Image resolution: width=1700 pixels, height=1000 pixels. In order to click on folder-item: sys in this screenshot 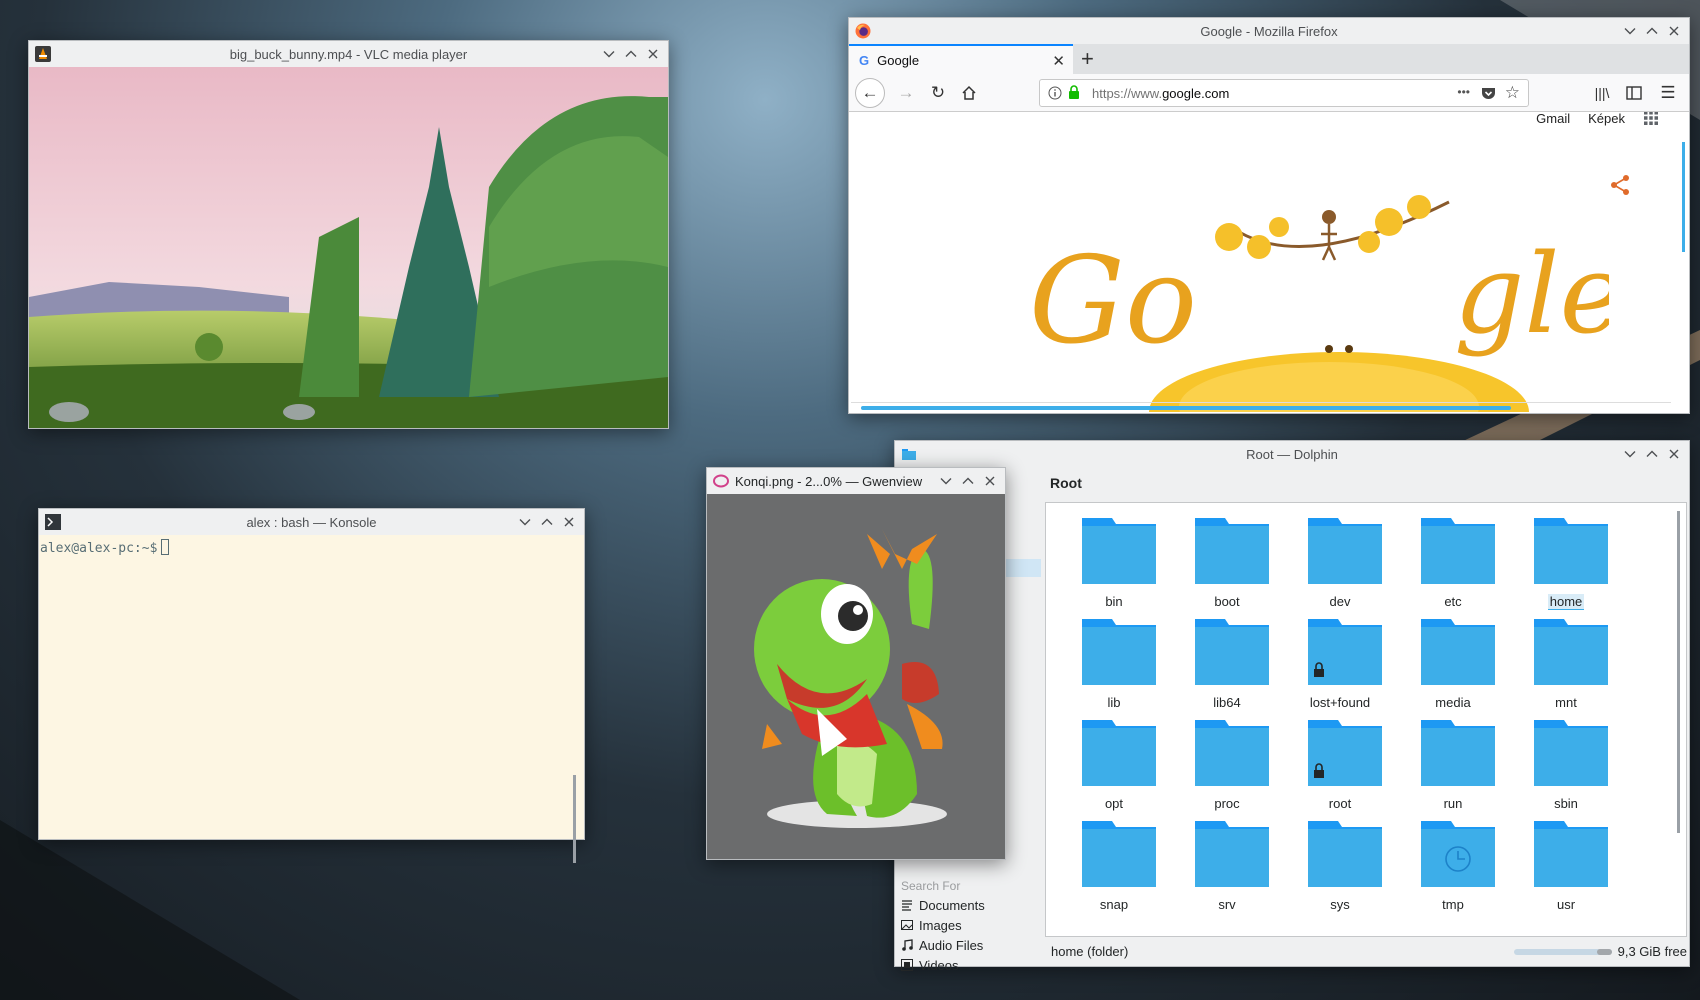, I will do `click(1340, 861)`.